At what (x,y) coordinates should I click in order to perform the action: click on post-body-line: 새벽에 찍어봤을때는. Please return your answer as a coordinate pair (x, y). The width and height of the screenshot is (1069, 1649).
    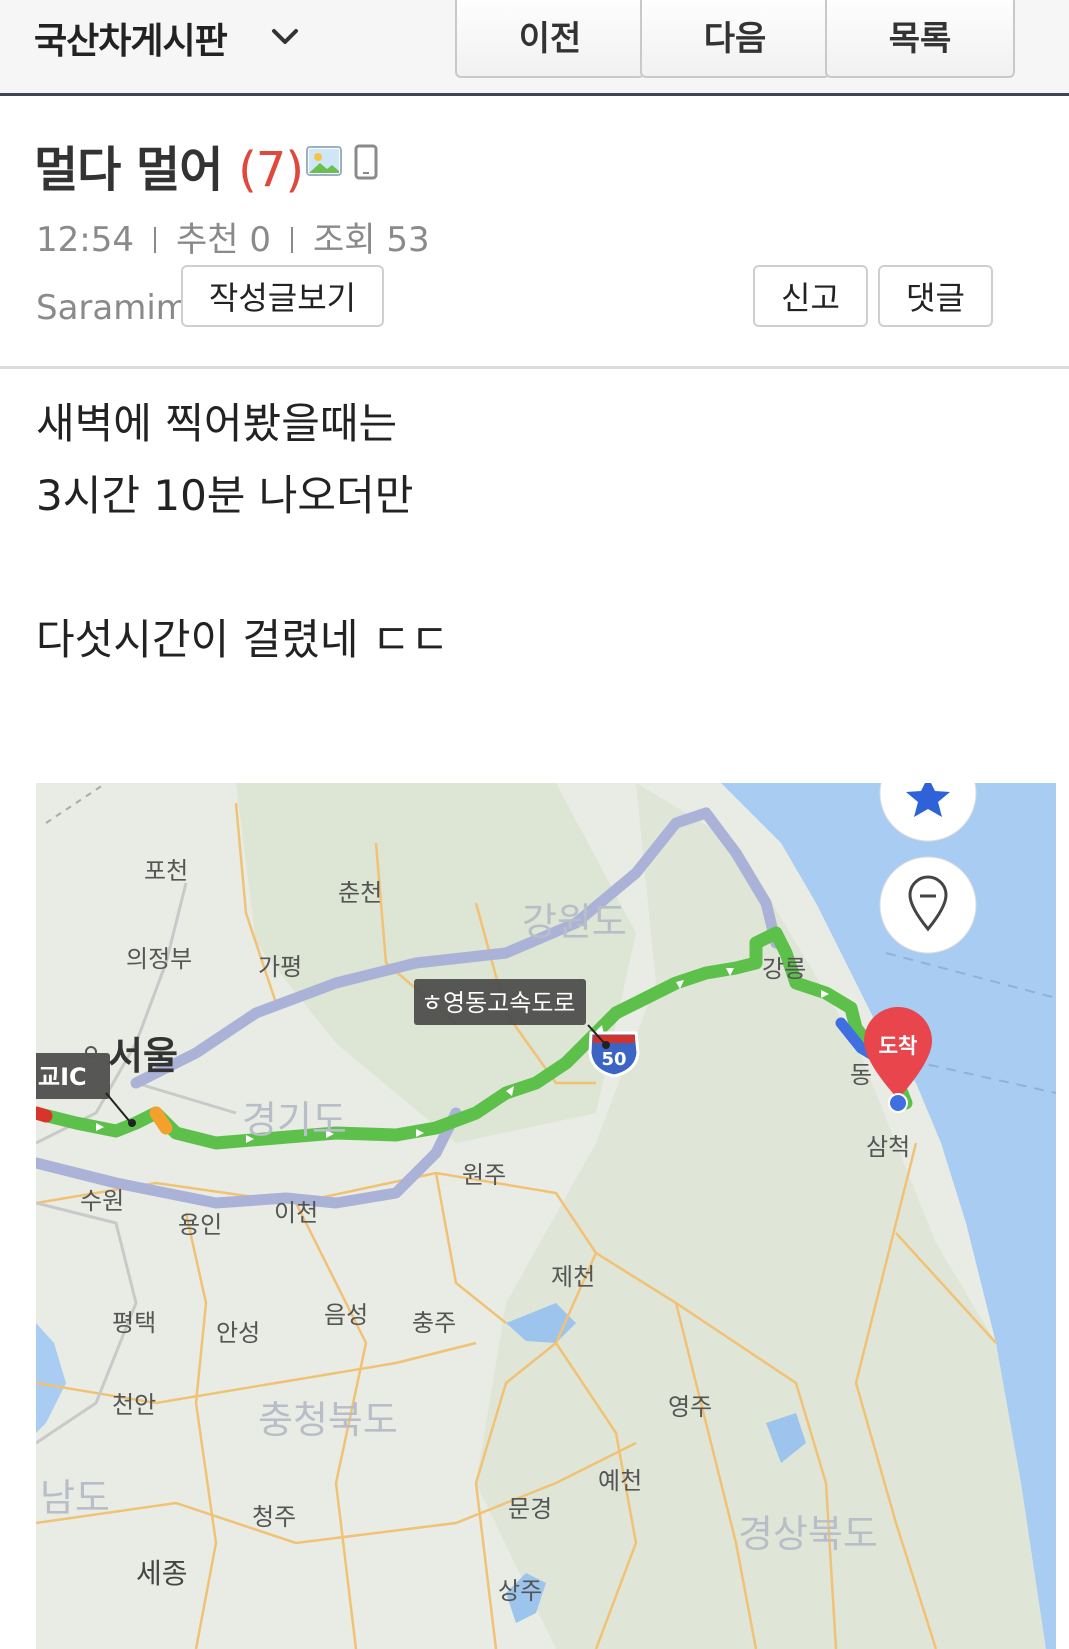
    Looking at the image, I should click on (217, 423).